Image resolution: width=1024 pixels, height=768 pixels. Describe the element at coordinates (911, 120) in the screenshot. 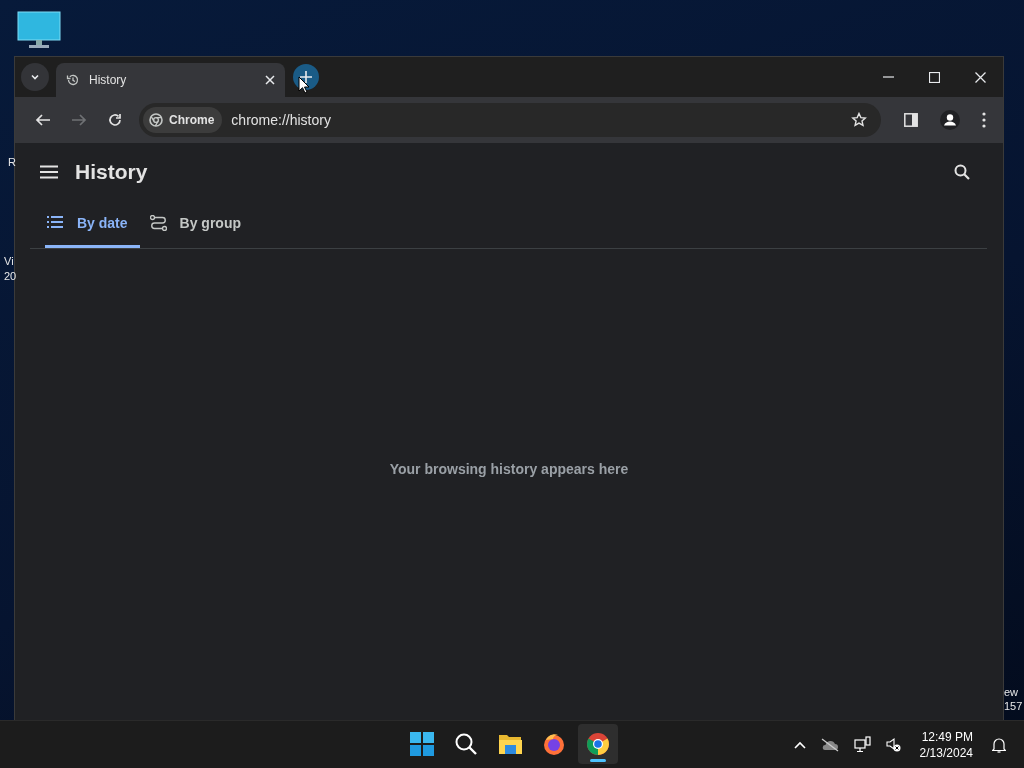

I see `side-panel-icon` at that location.